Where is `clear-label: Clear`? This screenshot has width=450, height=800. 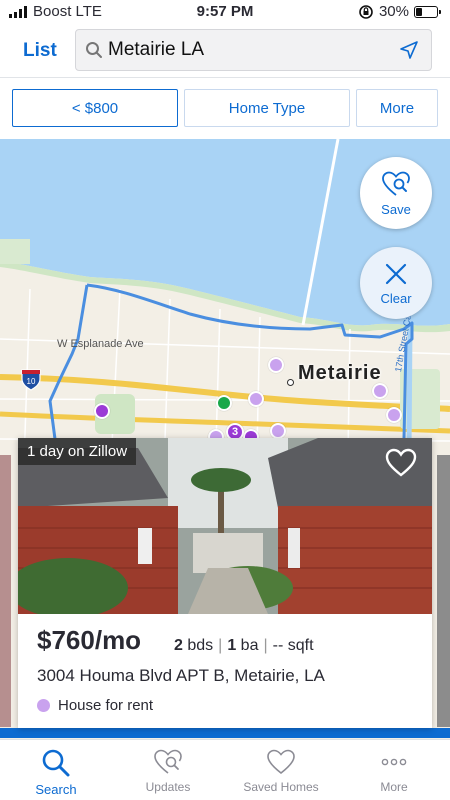
clear-label: Clear is located at coordinates (396, 298).